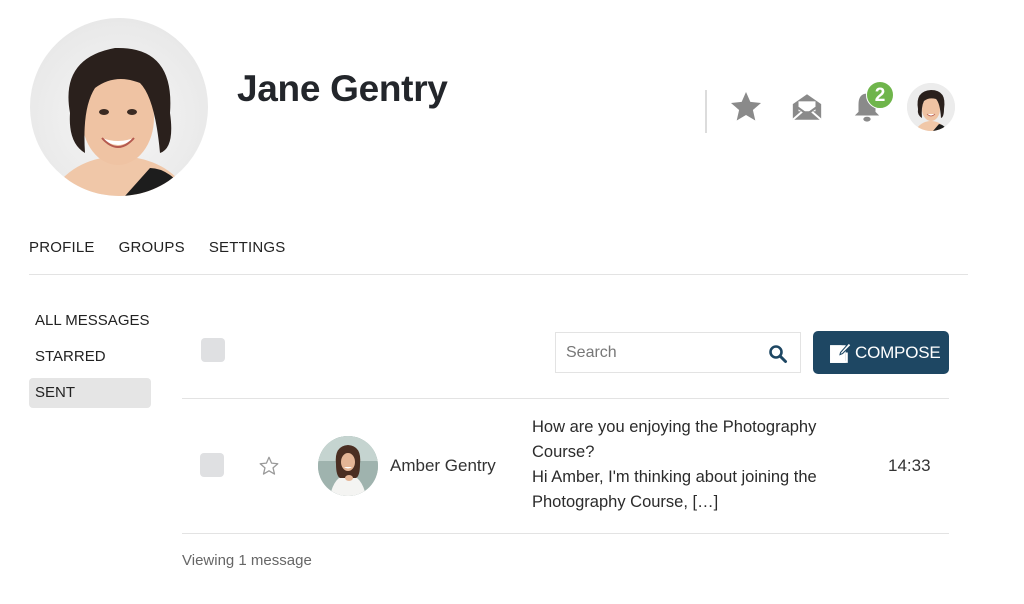  I want to click on notification-badge: 2, so click(880, 95).